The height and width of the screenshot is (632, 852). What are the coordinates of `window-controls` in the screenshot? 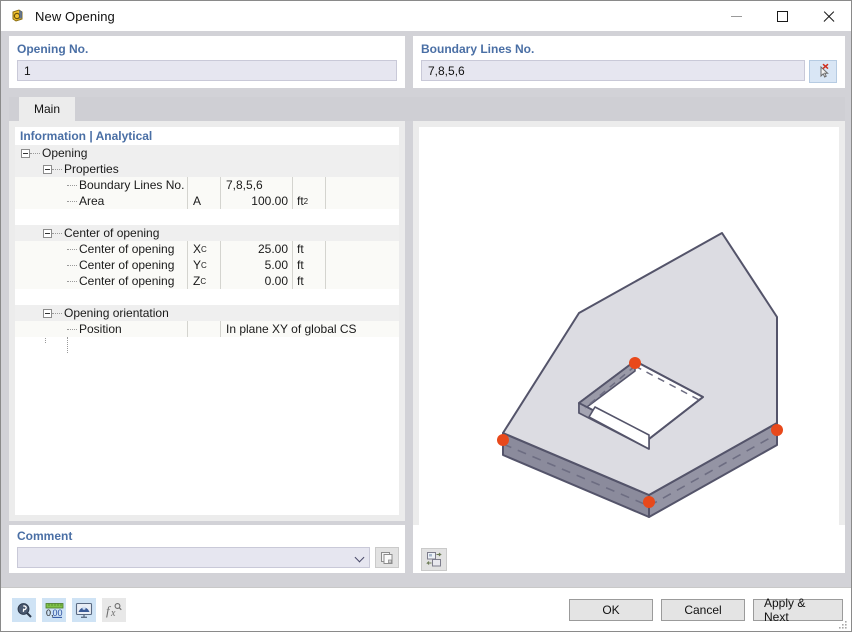 It's located at (782, 16).